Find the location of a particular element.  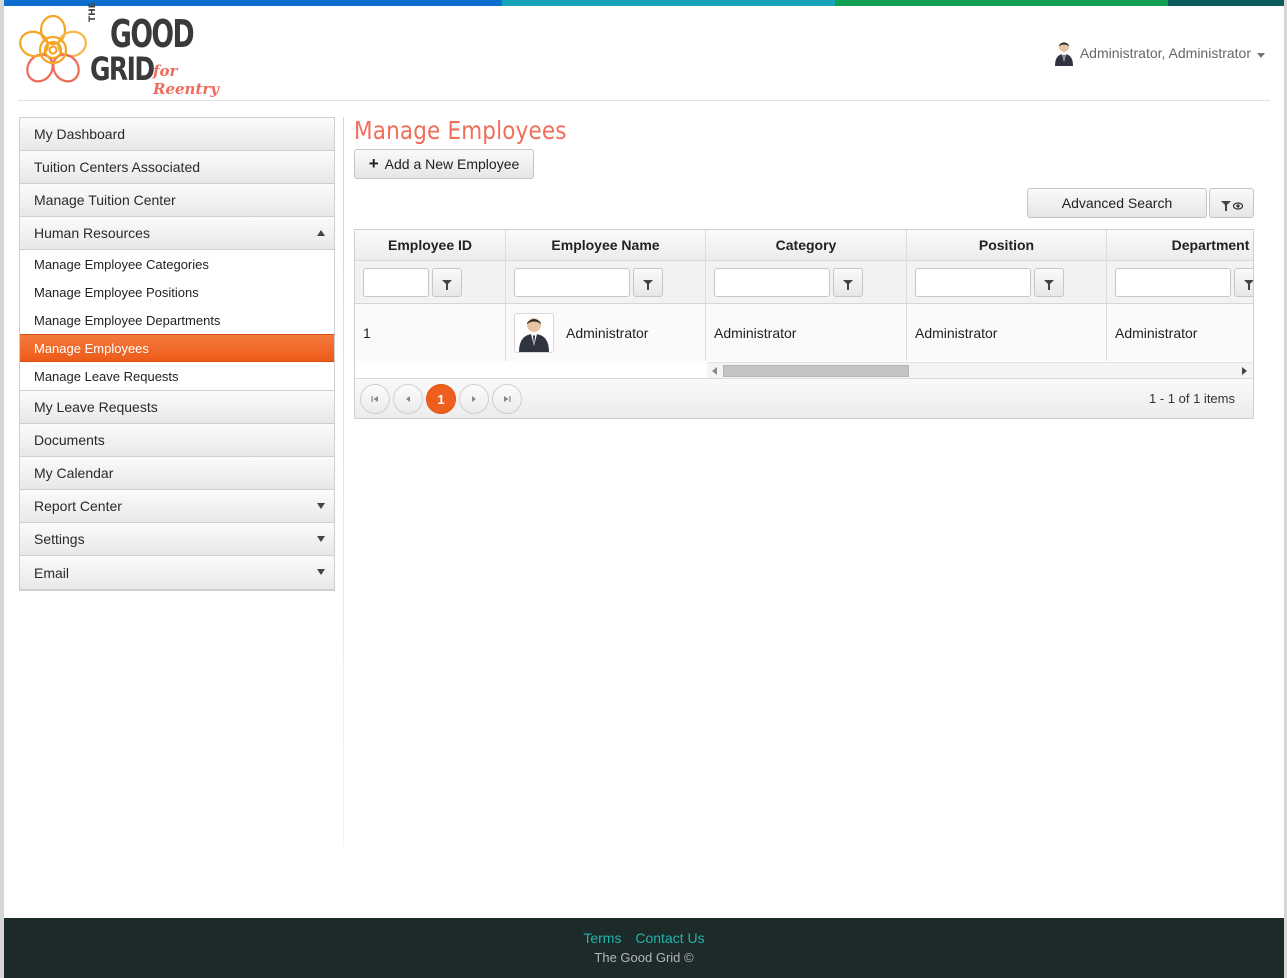

cell-position: Administrator is located at coordinates (1007, 332).